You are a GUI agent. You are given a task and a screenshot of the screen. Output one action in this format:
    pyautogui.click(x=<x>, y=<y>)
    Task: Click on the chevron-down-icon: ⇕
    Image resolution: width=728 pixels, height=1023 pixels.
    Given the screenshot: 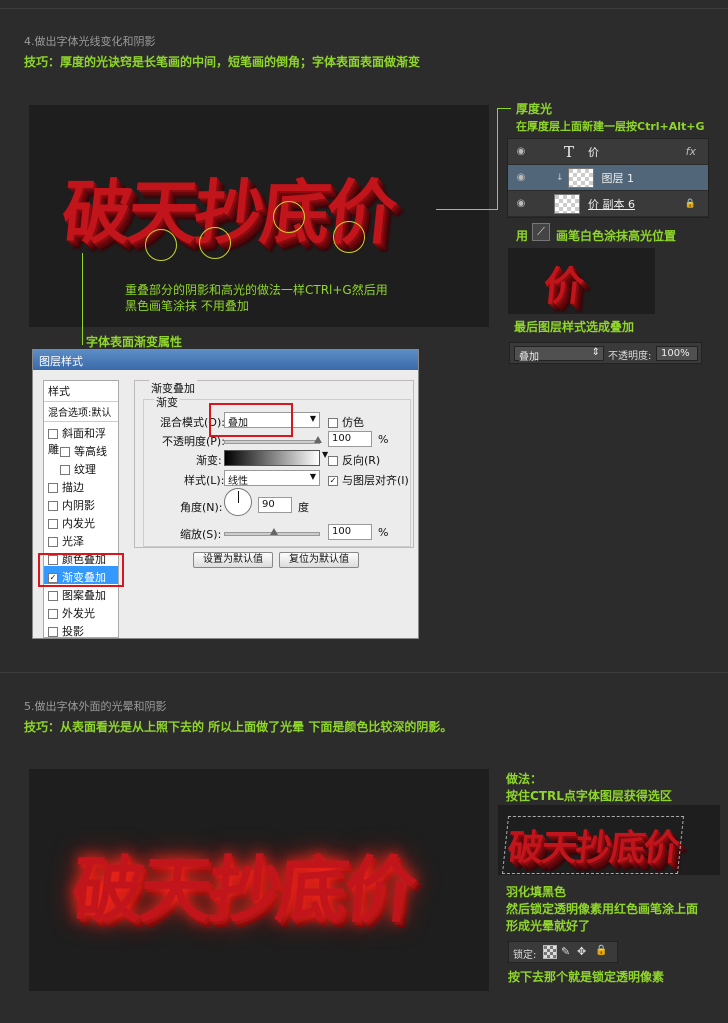 What is the action you would take?
    pyautogui.click(x=595, y=352)
    